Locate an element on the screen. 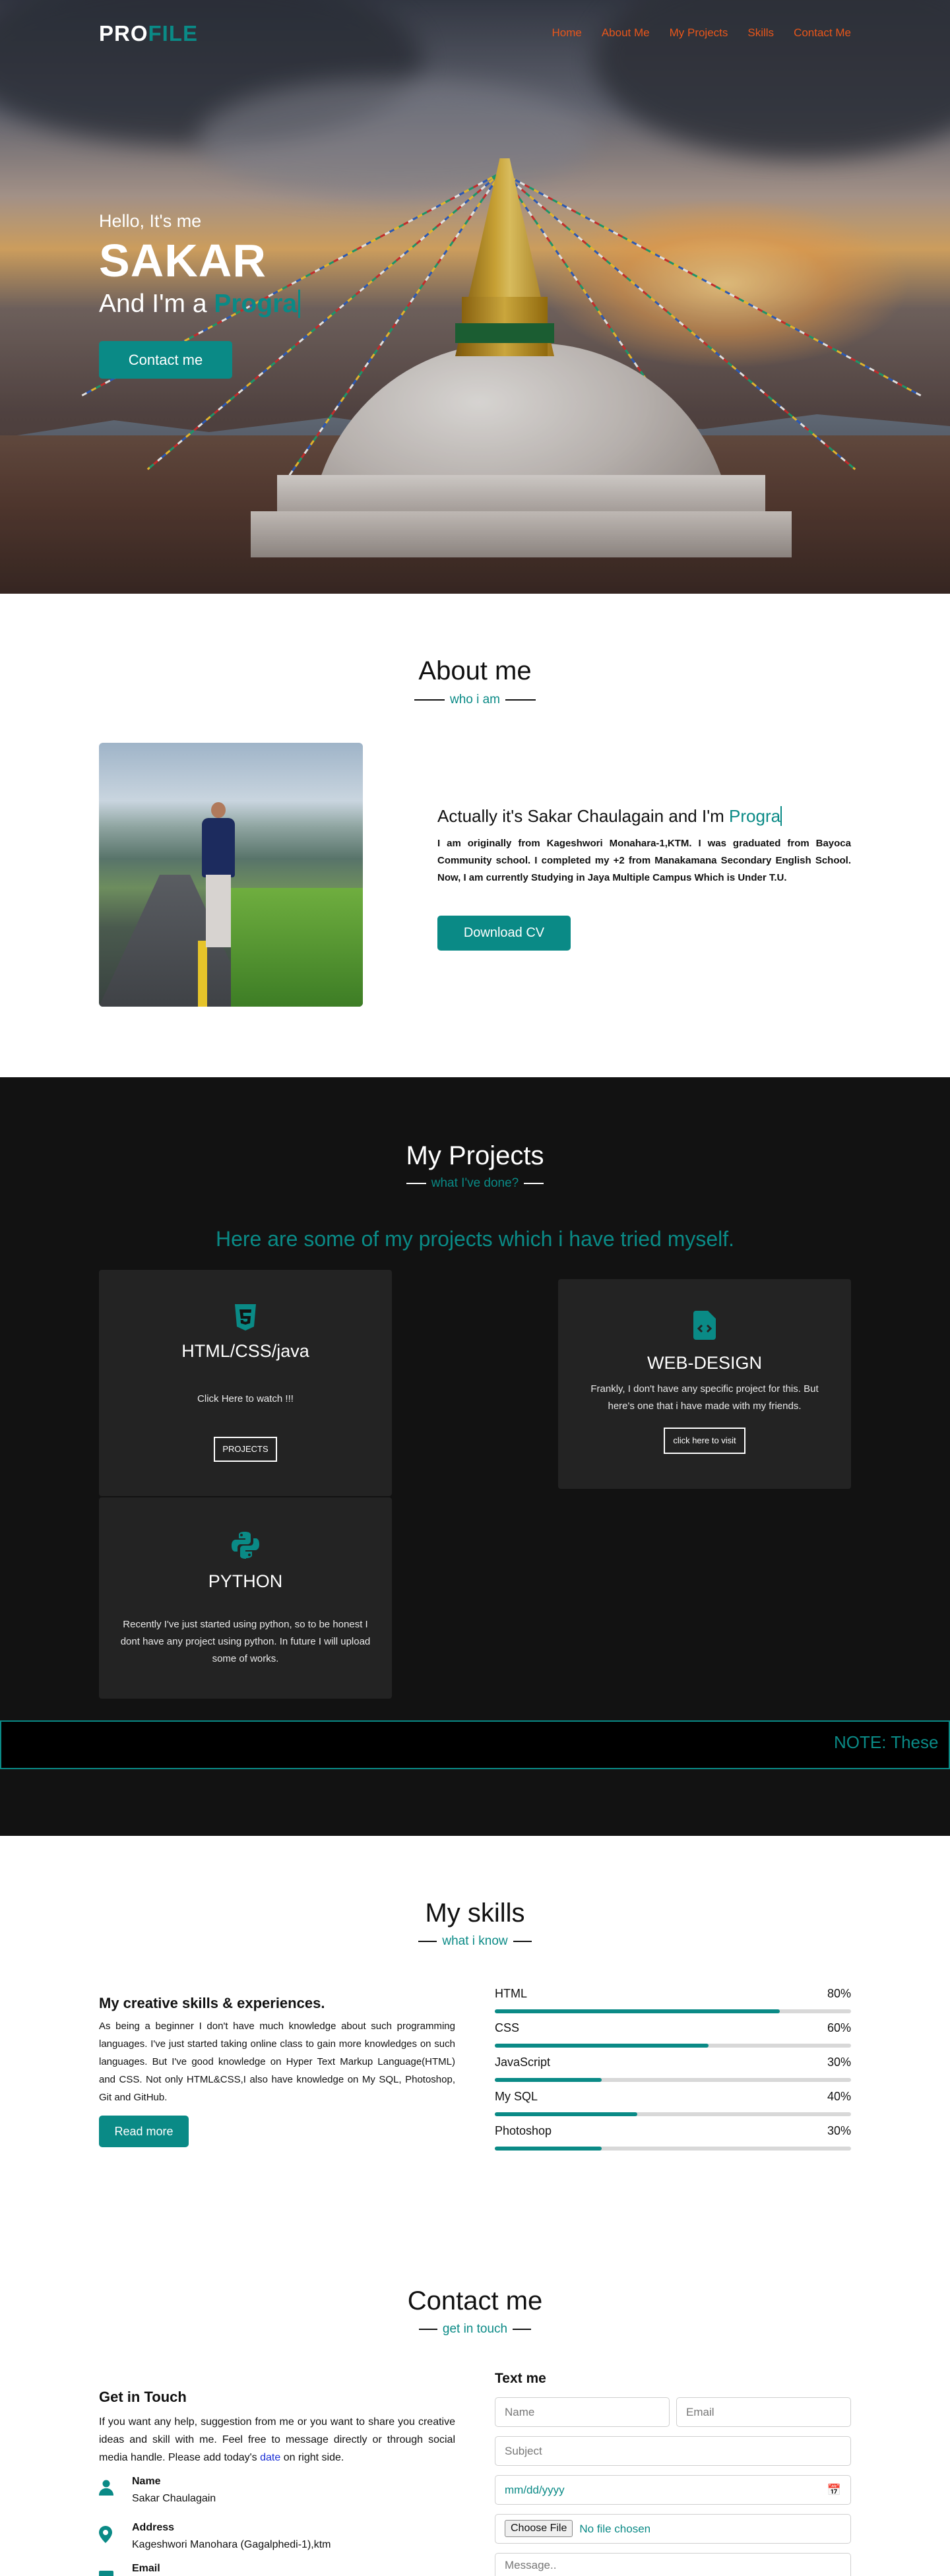  about-heading-typed: Progra is located at coordinates (756, 816).